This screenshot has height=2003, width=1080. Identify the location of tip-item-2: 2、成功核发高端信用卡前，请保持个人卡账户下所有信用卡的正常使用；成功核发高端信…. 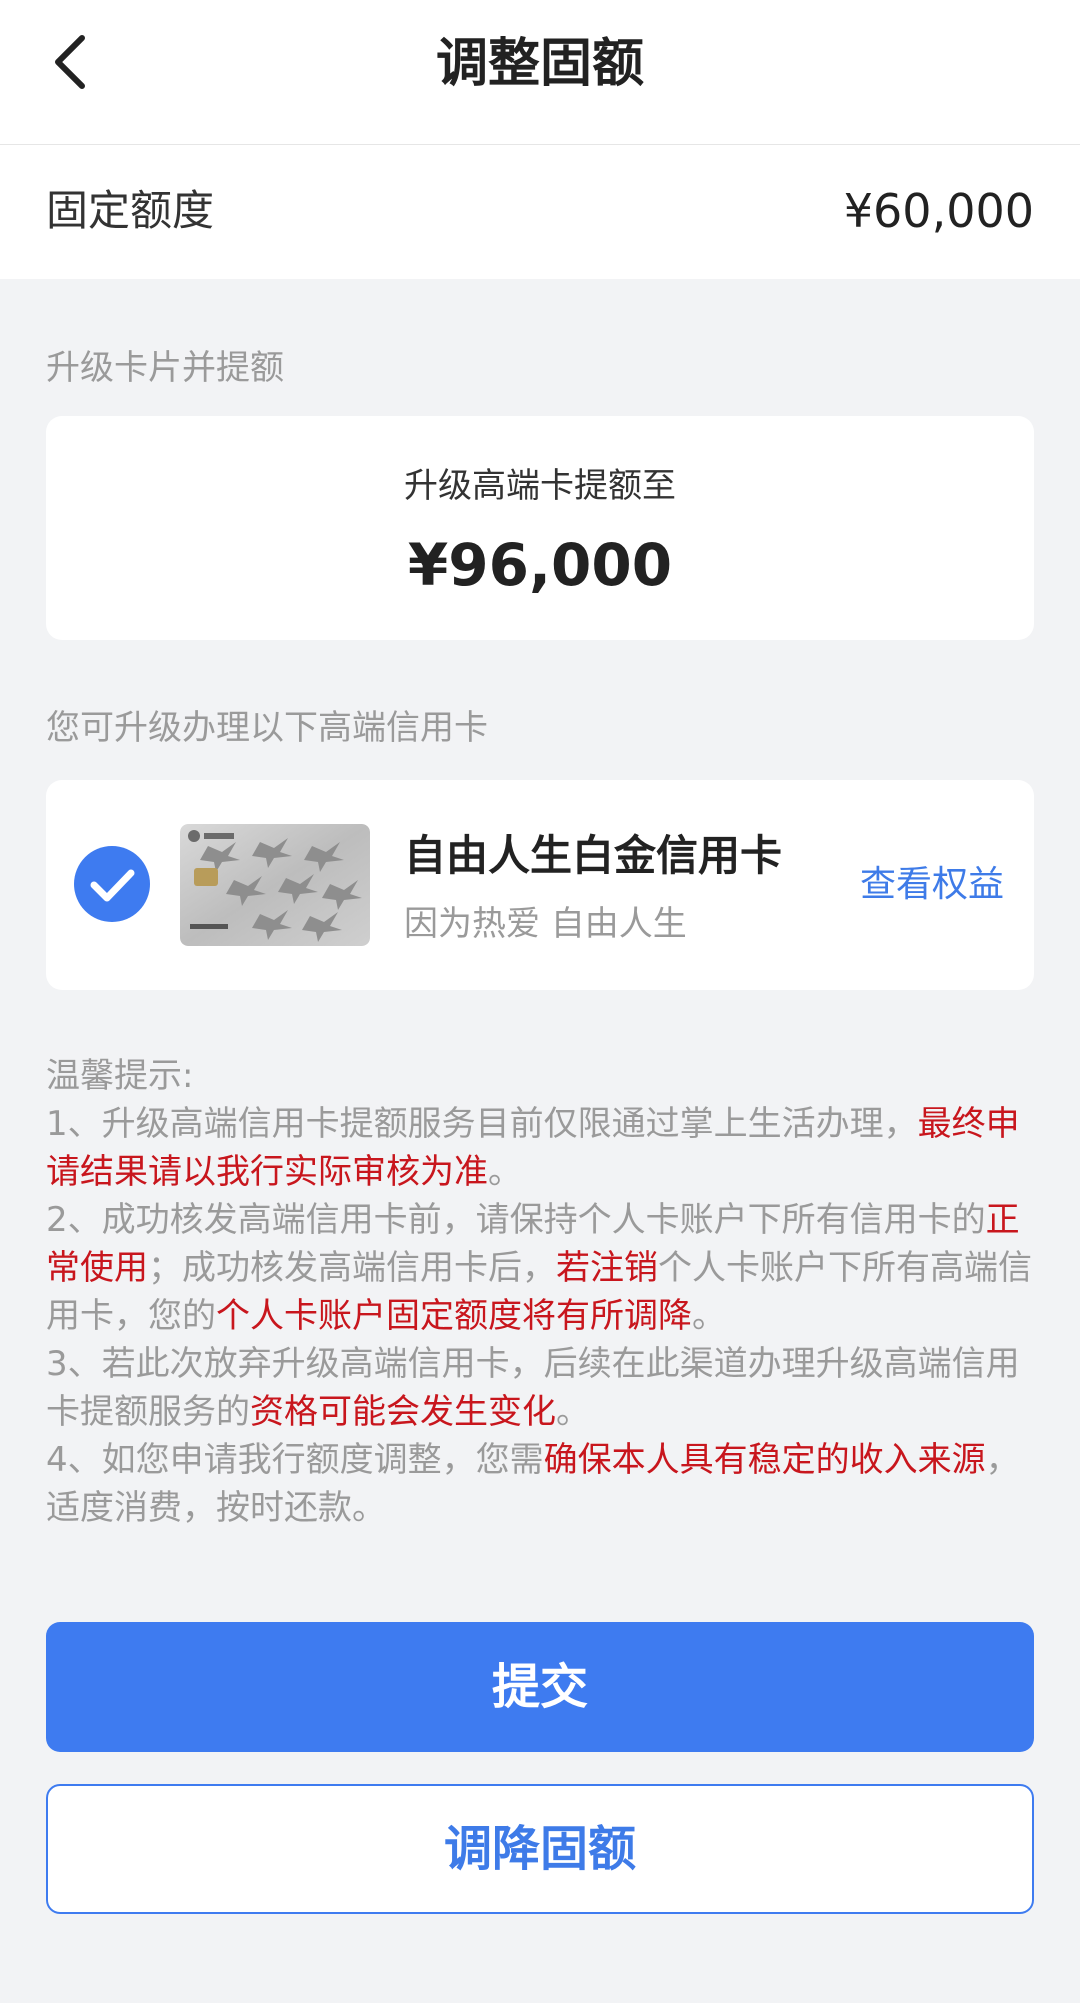
(541, 1268).